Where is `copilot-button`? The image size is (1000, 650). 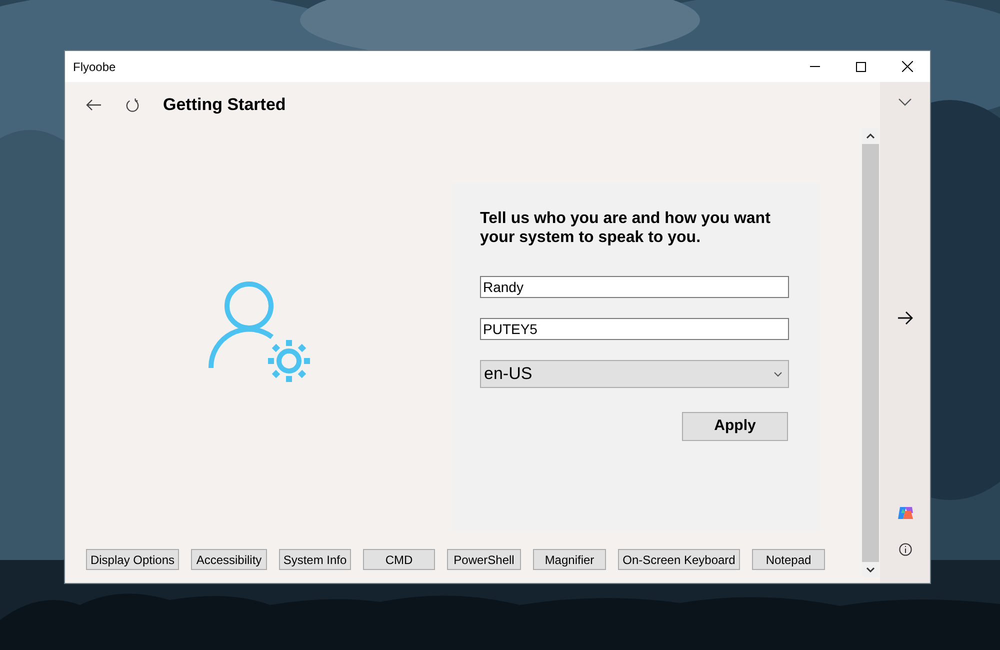
copilot-button is located at coordinates (905, 513).